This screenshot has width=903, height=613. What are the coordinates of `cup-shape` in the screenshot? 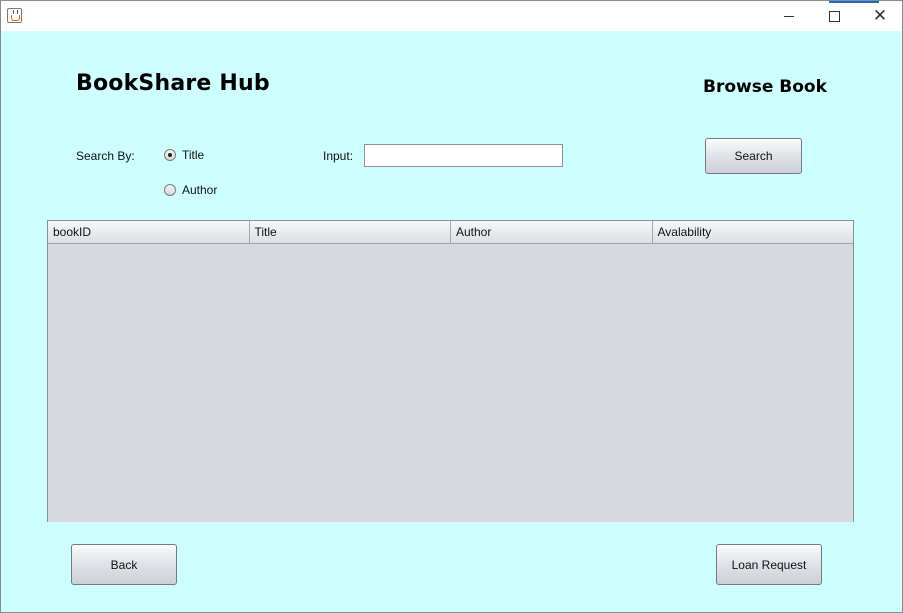 It's located at (15, 18).